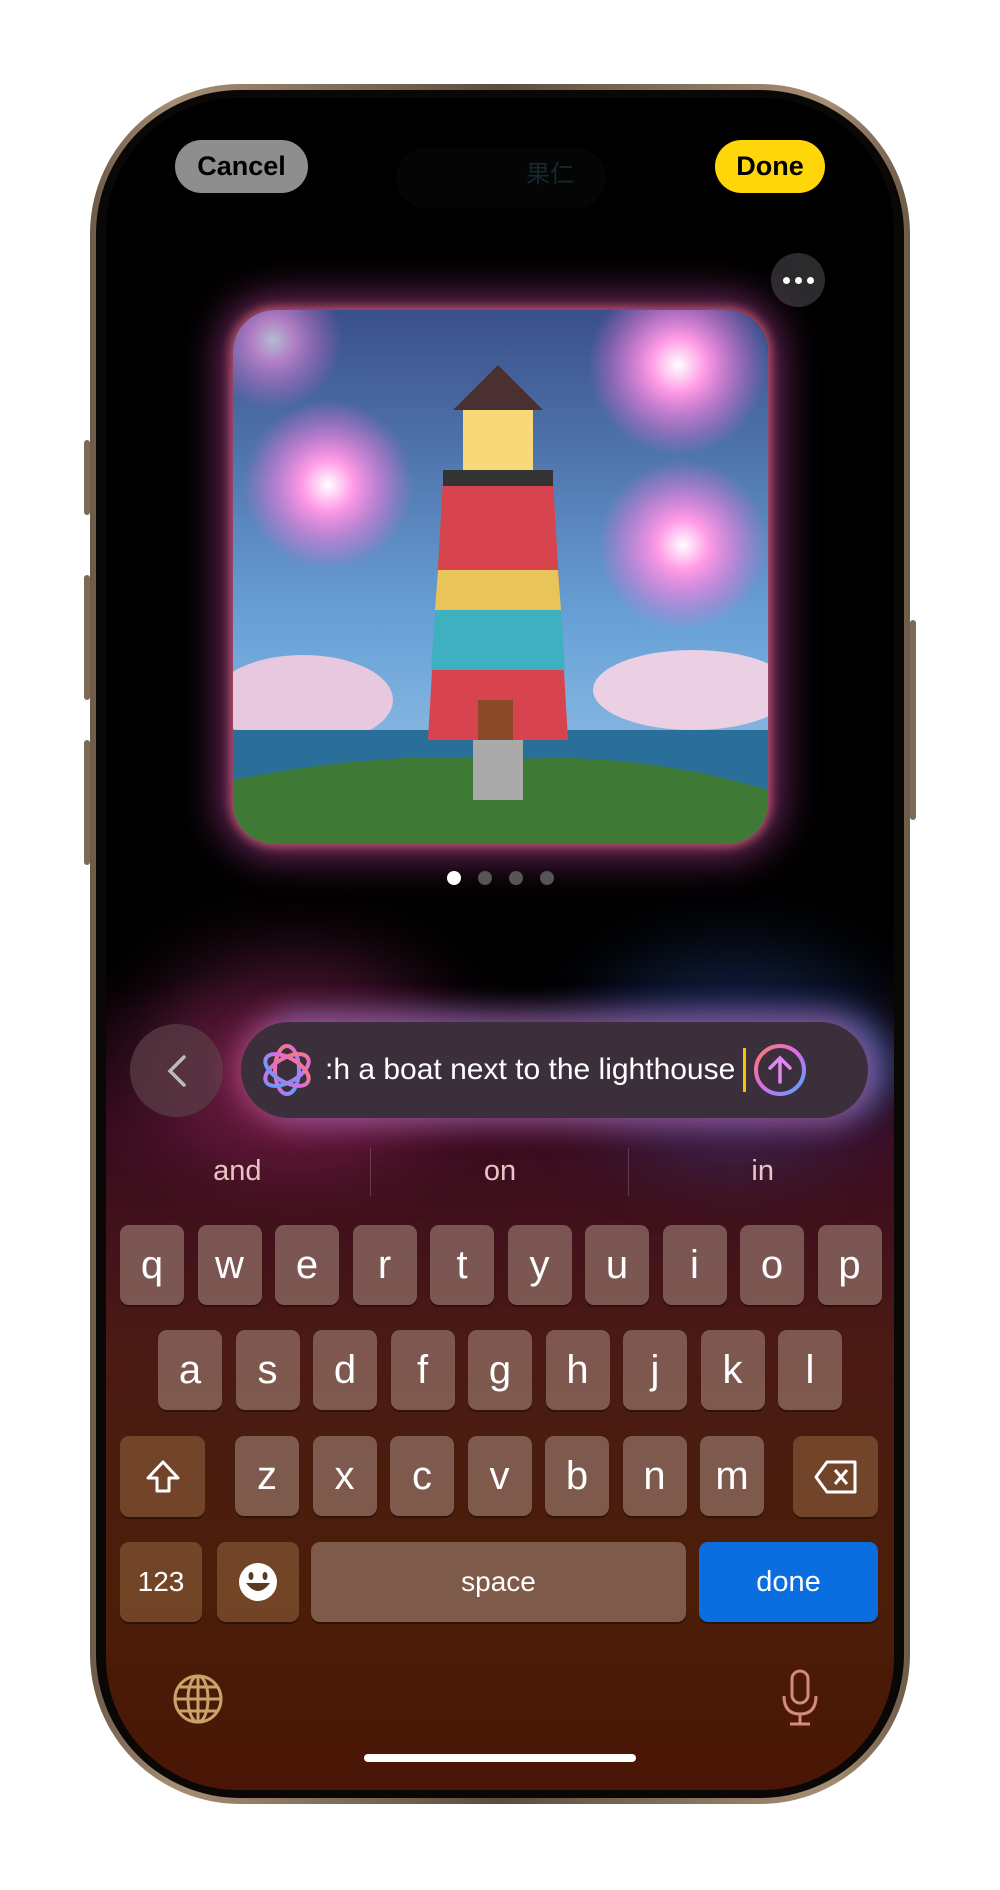 Image resolution: width=1000 pixels, height=1890 pixels. Describe the element at coordinates (577, 1370) in the screenshot. I see `key-h: h` at that location.